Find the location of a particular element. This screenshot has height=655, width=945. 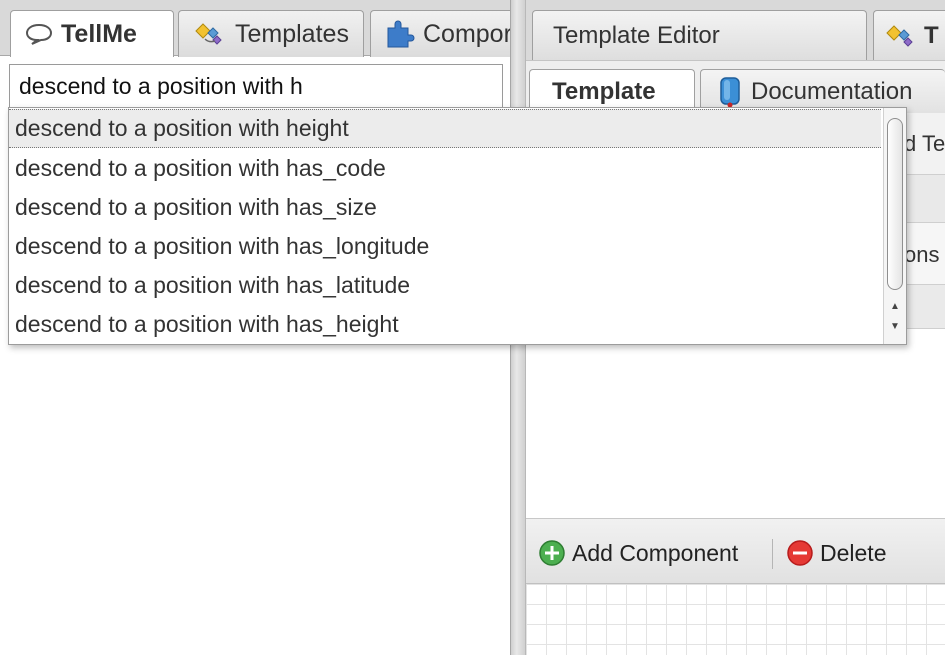

suggestion-scrollbar: ▲ ▼ is located at coordinates (894, 226).